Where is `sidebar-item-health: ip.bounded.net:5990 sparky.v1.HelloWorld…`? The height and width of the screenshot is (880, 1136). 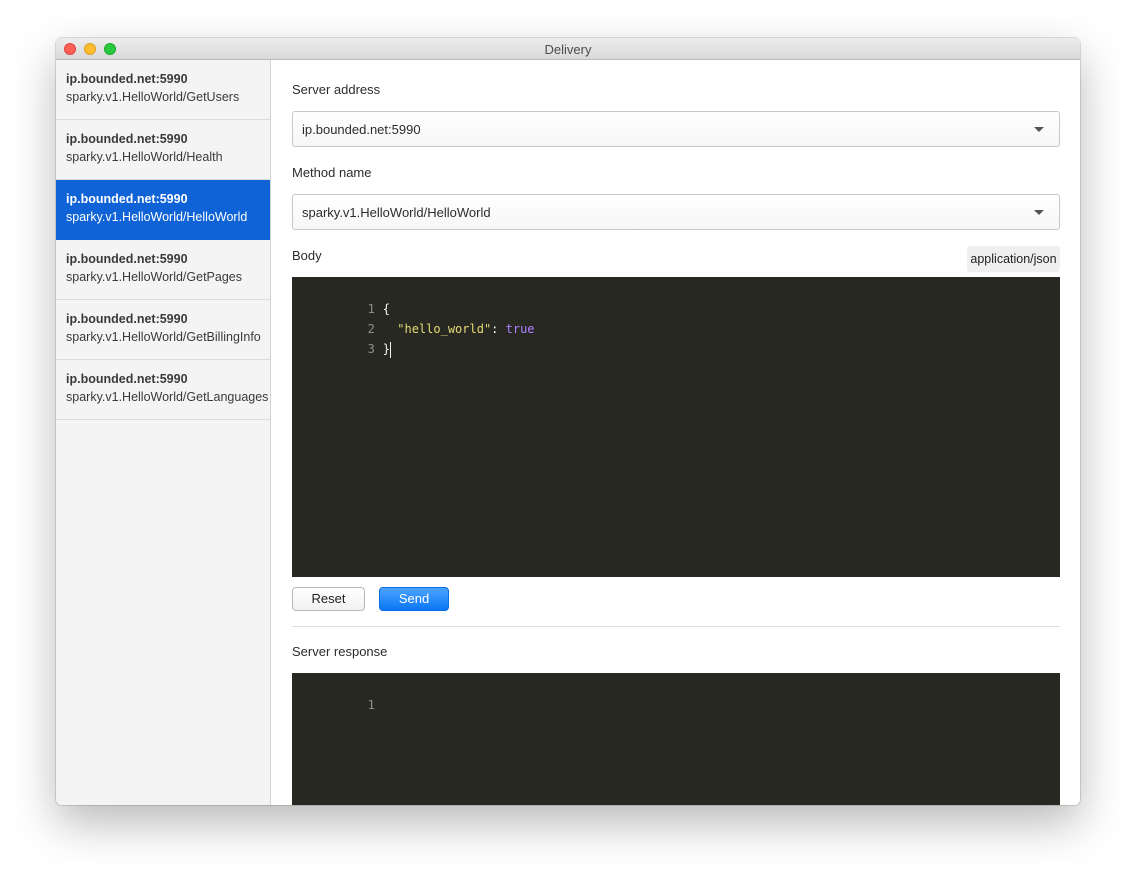 sidebar-item-health: ip.bounded.net:5990 sparky.v1.HelloWorld… is located at coordinates (163, 150).